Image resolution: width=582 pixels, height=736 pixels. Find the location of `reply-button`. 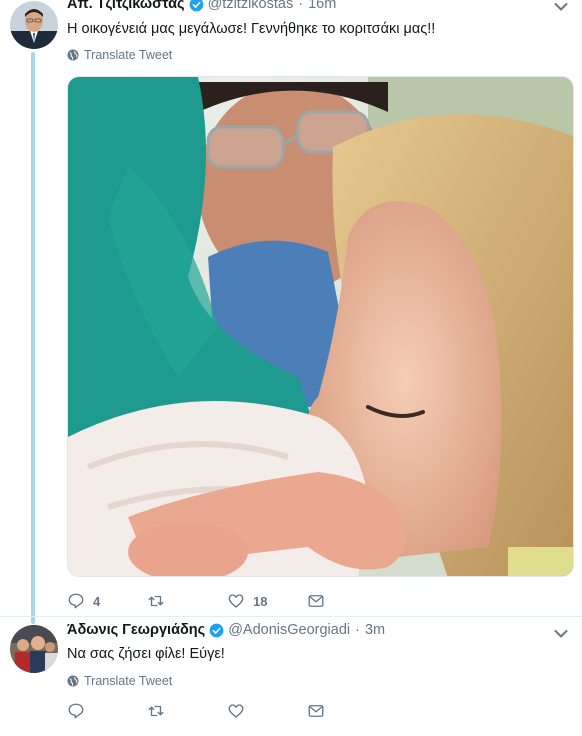

reply-button is located at coordinates (107, 711).